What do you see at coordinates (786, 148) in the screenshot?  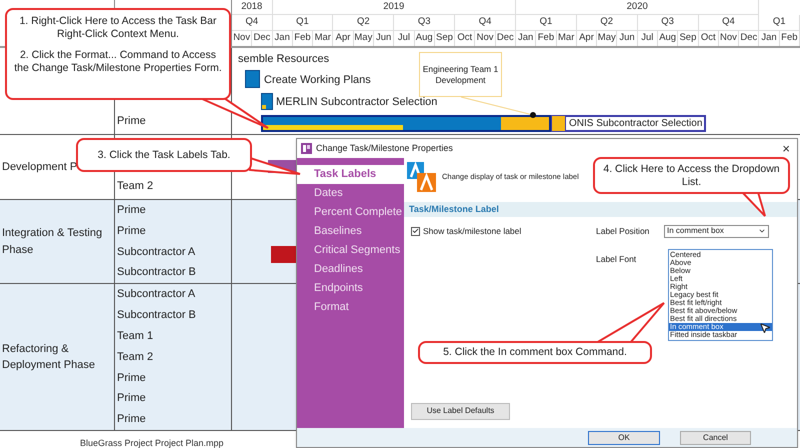 I see `close-button: ×` at bounding box center [786, 148].